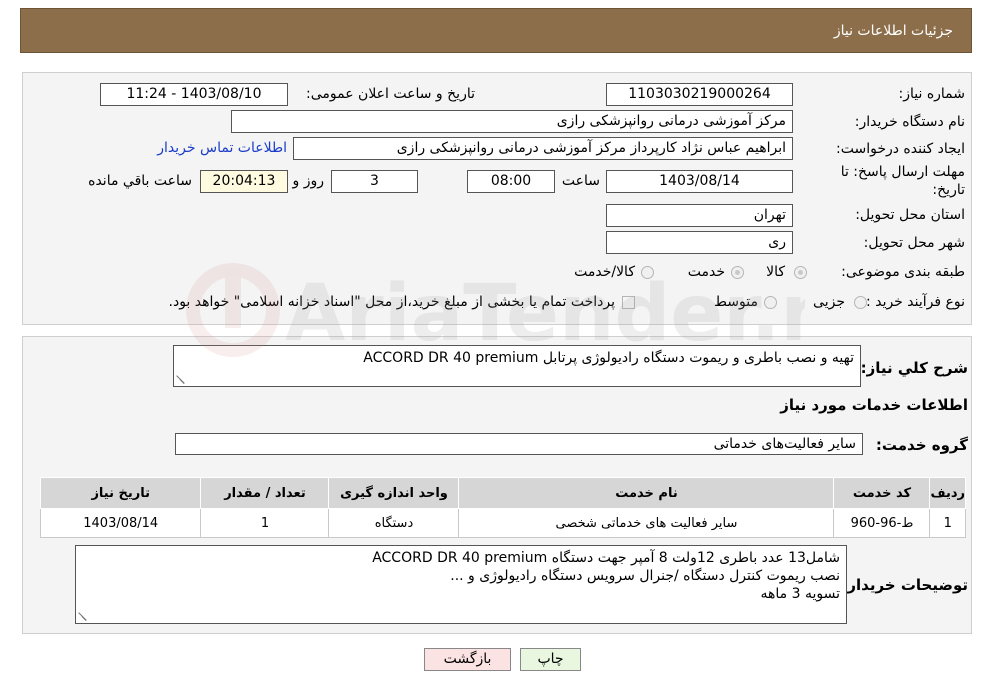  What do you see at coordinates (699, 242) in the screenshot?
I see `city-field: ری` at bounding box center [699, 242].